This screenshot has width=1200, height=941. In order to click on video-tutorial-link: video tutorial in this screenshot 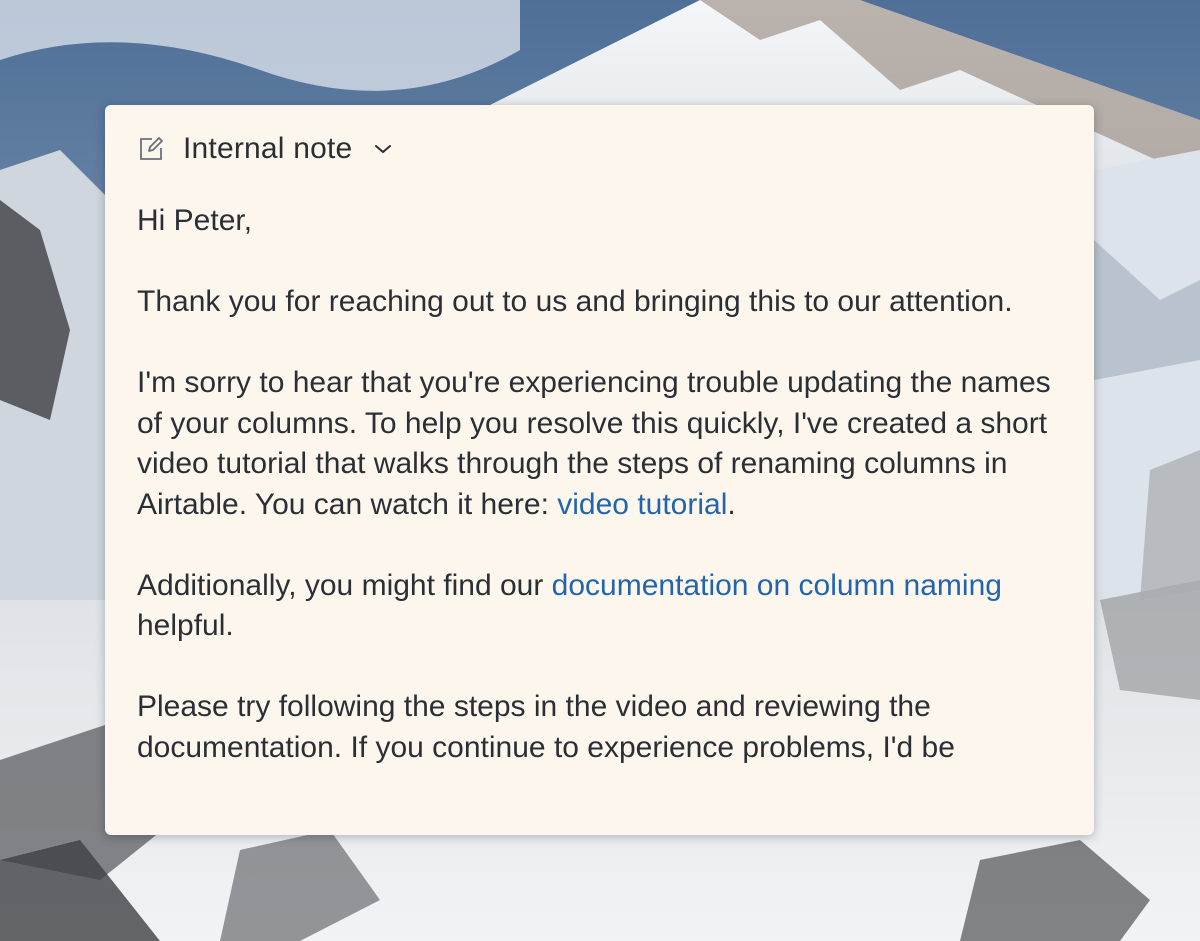, I will do `click(642, 504)`.